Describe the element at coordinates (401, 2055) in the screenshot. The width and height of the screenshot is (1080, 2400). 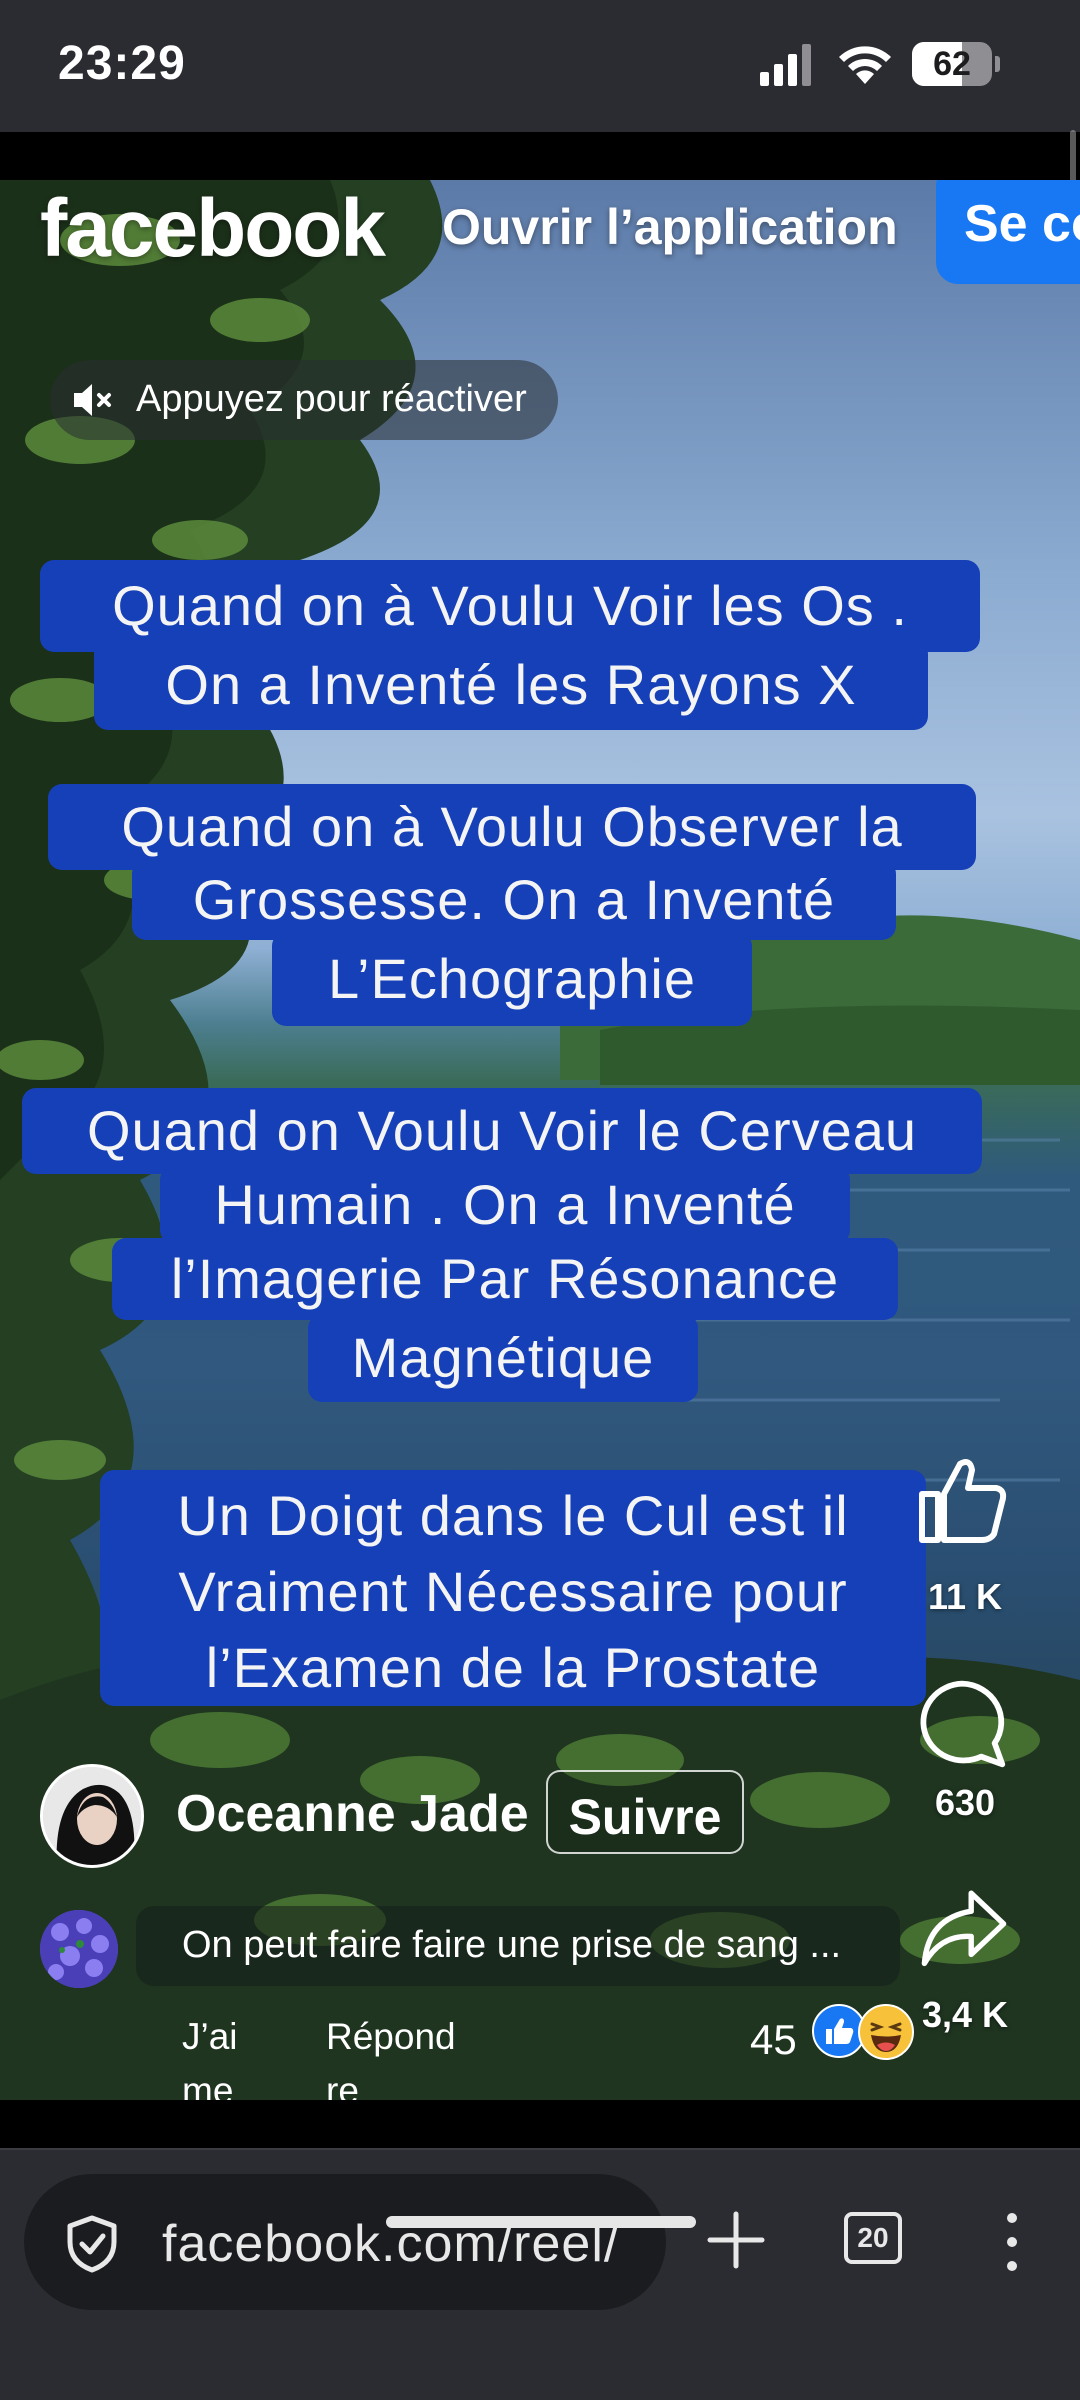
I see `comment-reply-action: Répond re` at that location.